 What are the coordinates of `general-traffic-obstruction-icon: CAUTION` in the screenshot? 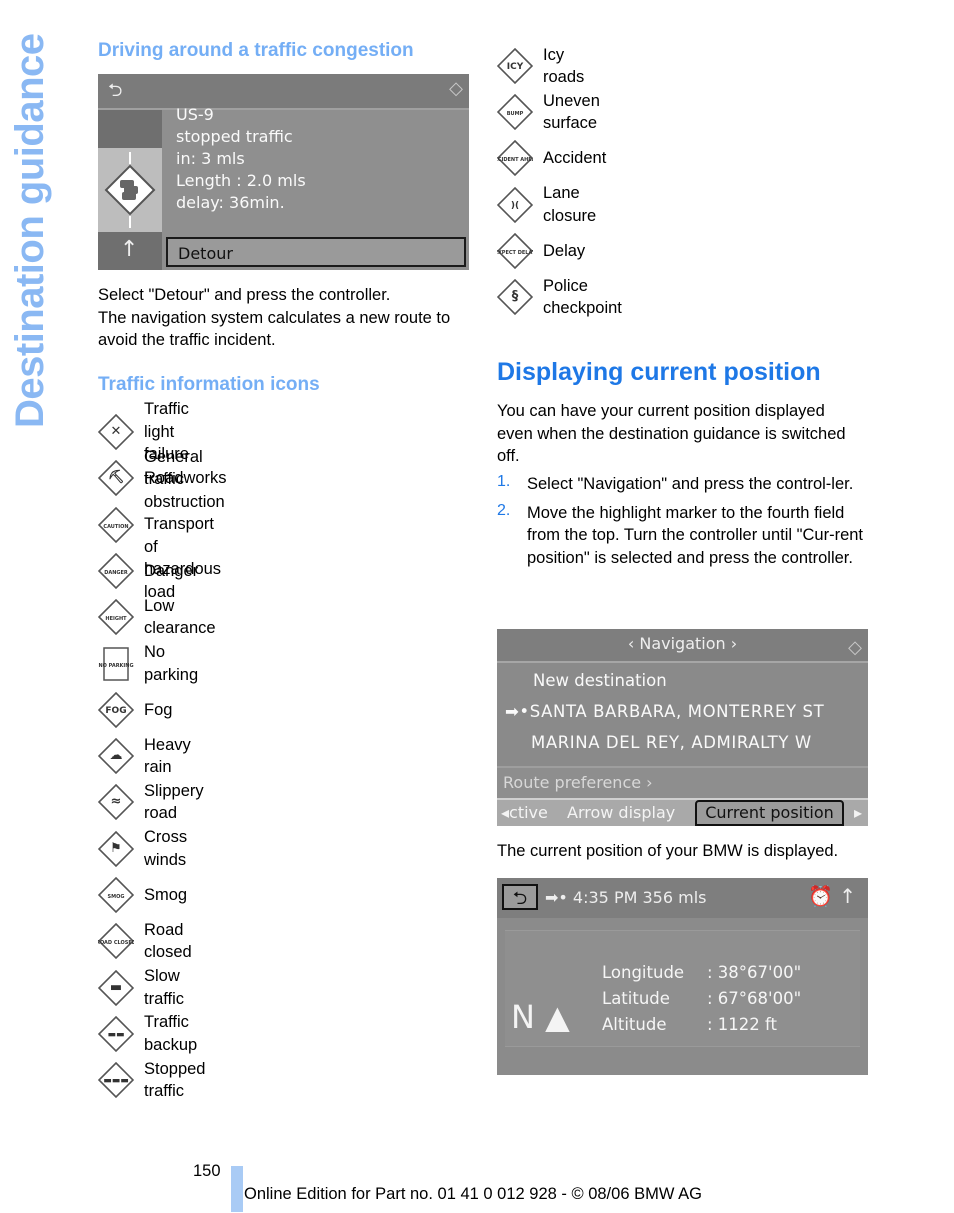 It's located at (116, 524).